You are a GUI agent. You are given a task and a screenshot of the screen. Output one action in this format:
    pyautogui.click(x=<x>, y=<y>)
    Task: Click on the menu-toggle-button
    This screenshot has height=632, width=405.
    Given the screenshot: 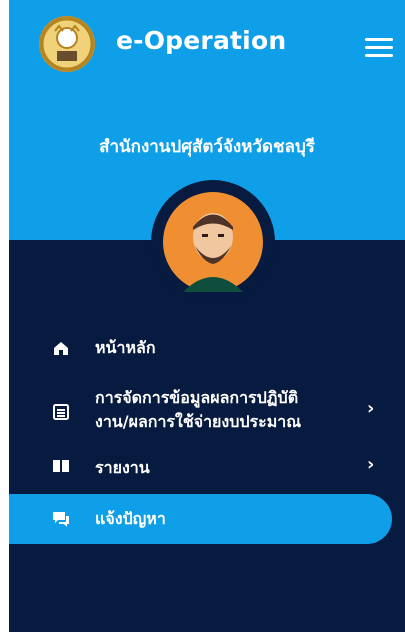 What is the action you would take?
    pyautogui.click(x=379, y=48)
    